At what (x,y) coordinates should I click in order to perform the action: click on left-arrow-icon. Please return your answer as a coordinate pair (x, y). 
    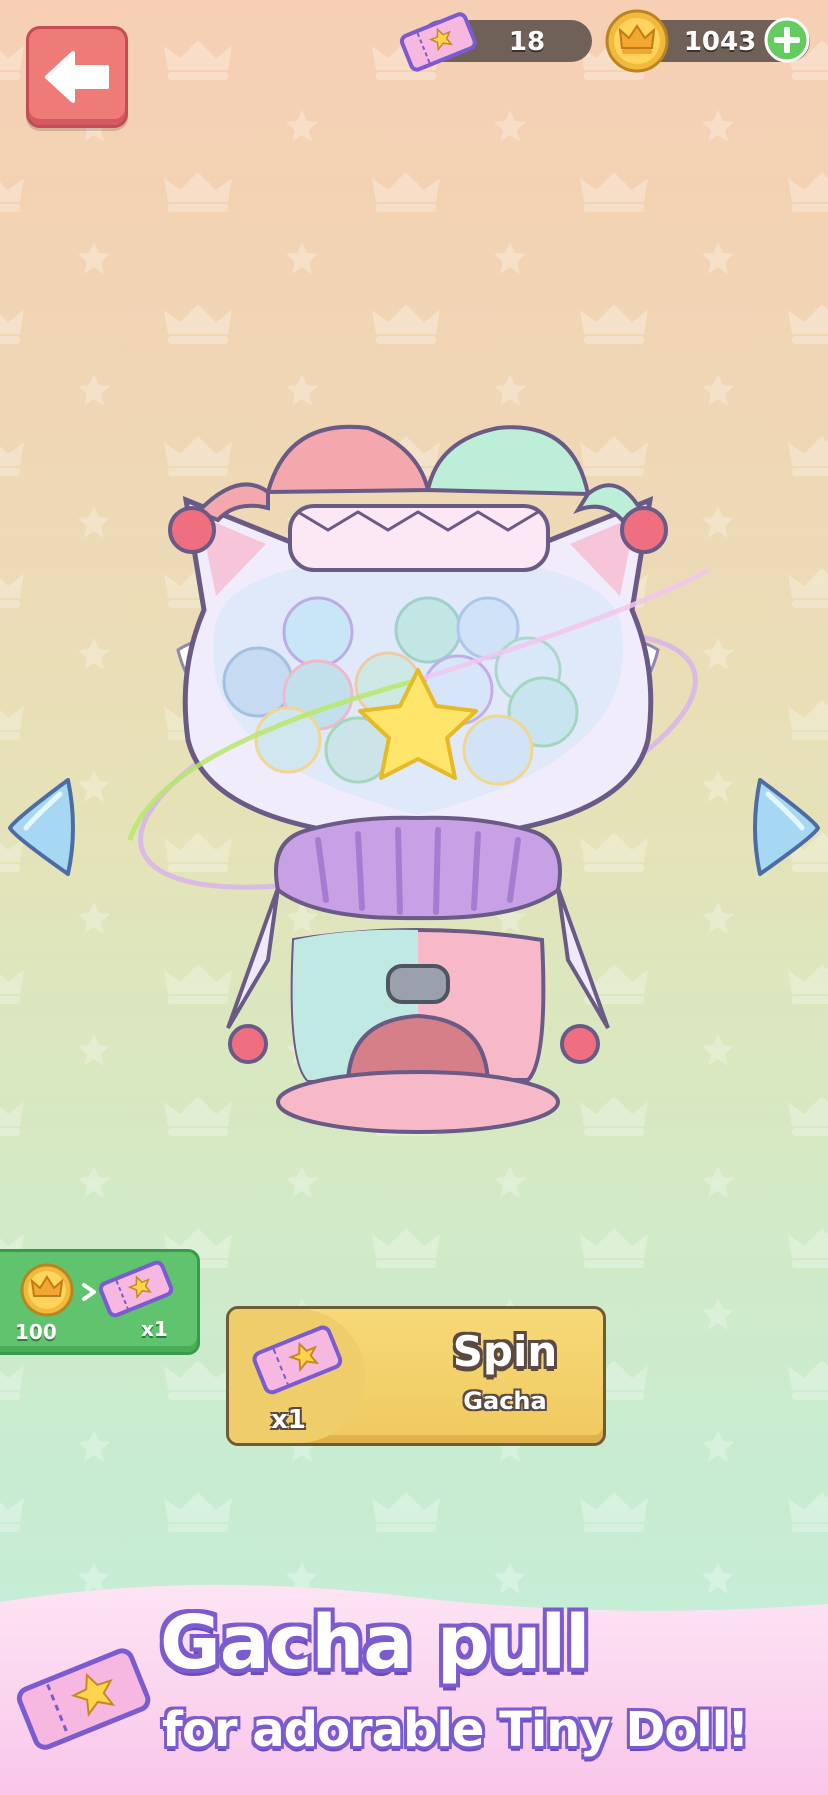
    Looking at the image, I should click on (41, 827).